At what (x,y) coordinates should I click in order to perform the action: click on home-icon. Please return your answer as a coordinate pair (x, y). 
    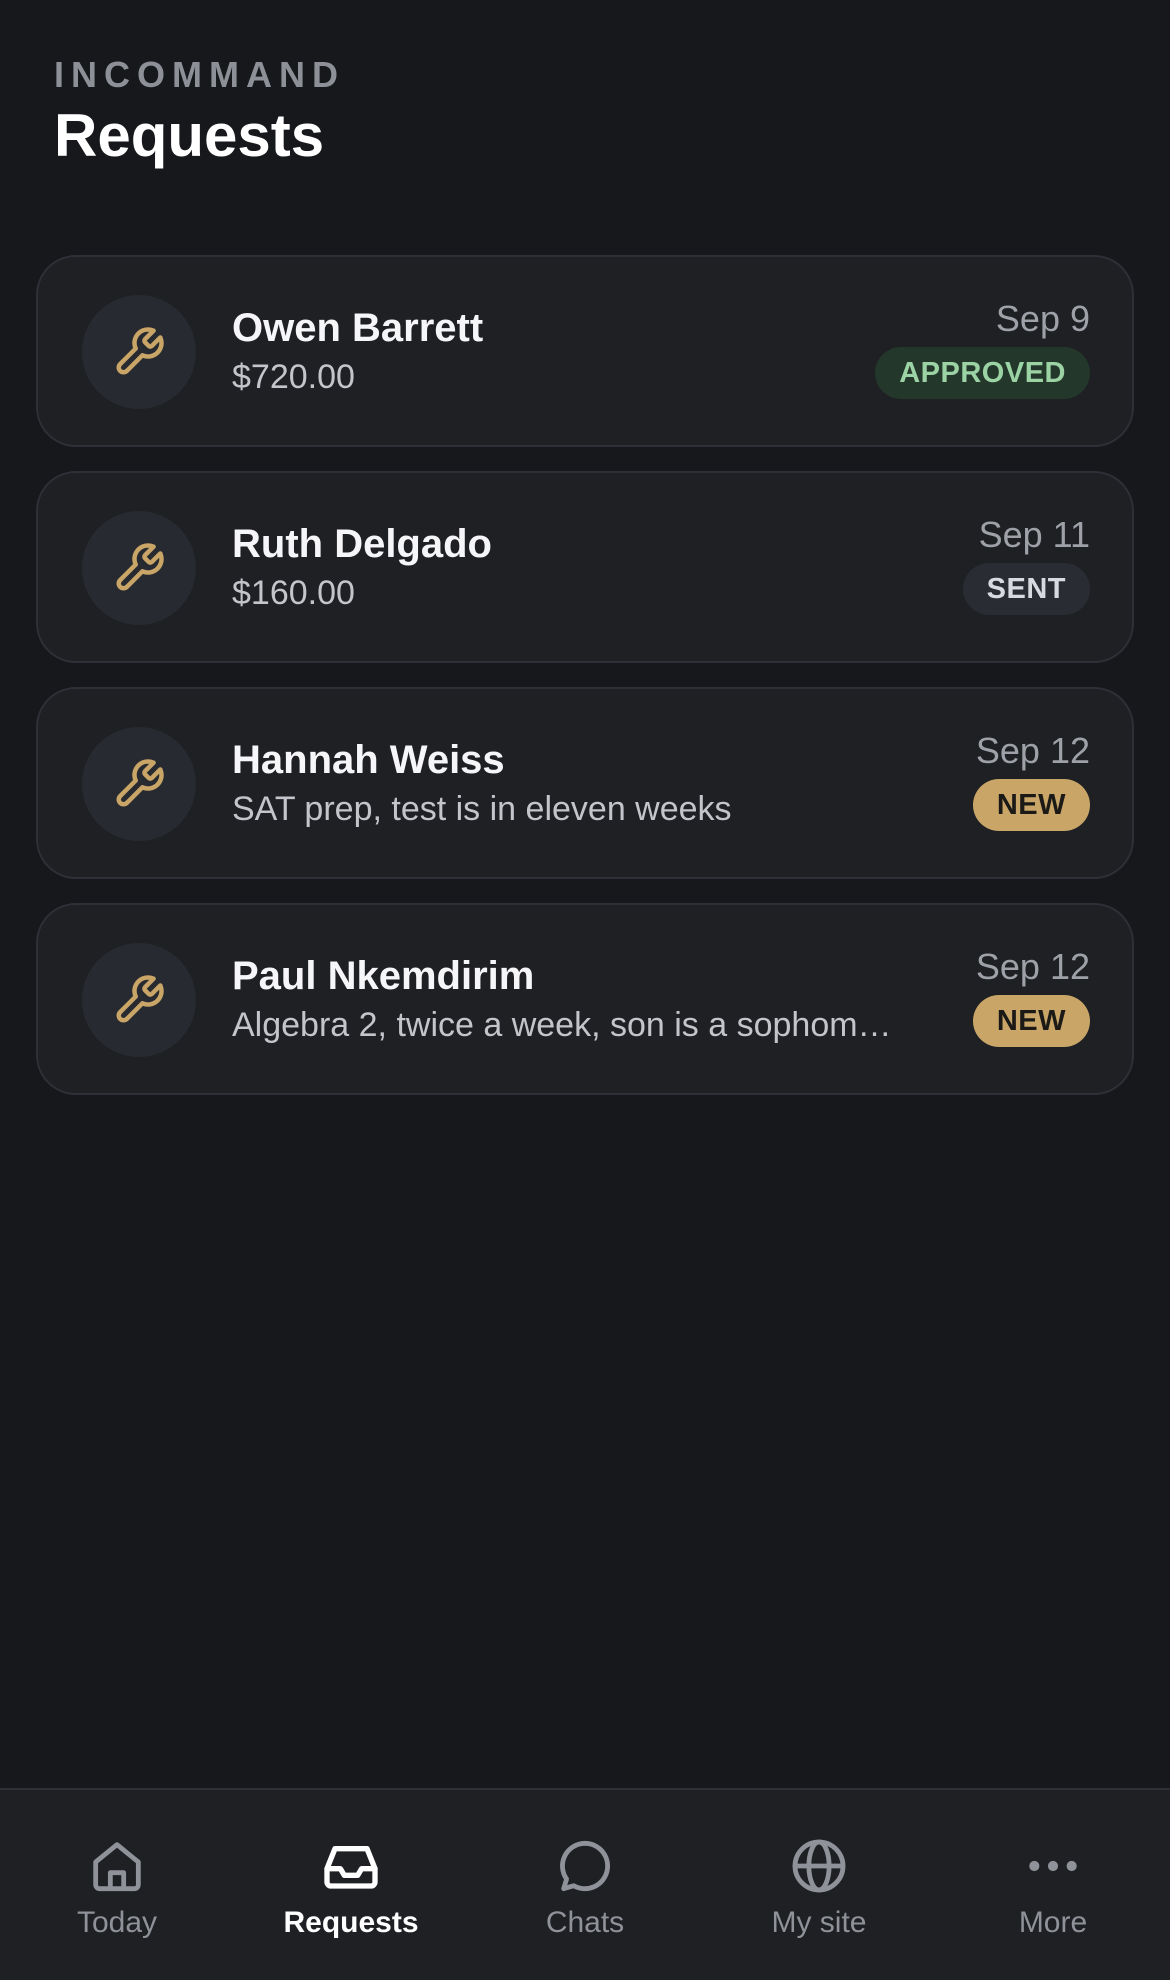
    Looking at the image, I should click on (117, 1867).